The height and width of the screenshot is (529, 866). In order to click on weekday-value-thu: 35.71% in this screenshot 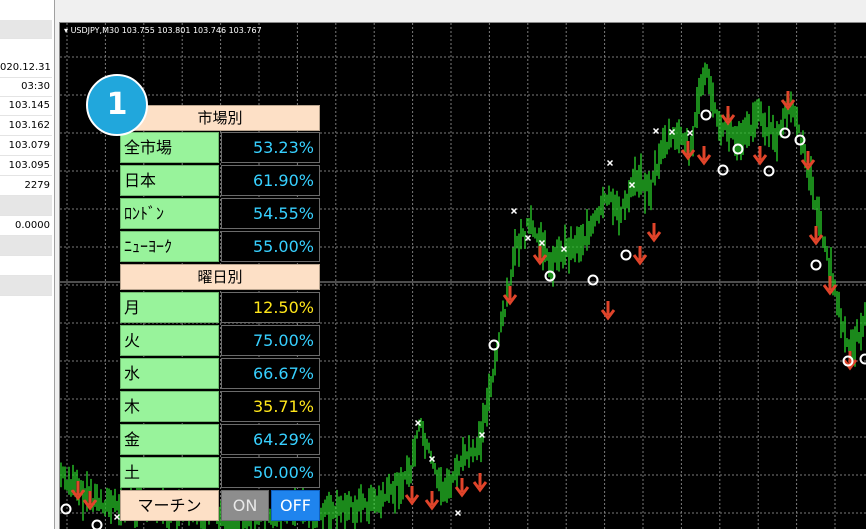, I will do `click(270, 406)`.